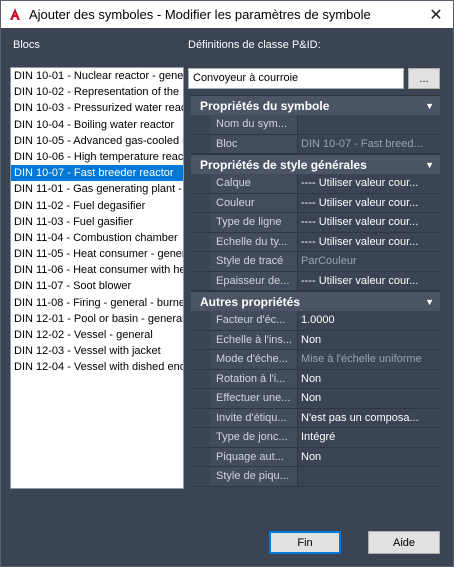 The image size is (454, 567). What do you see at coordinates (15, 14) in the screenshot?
I see `autocad-app-icon` at bounding box center [15, 14].